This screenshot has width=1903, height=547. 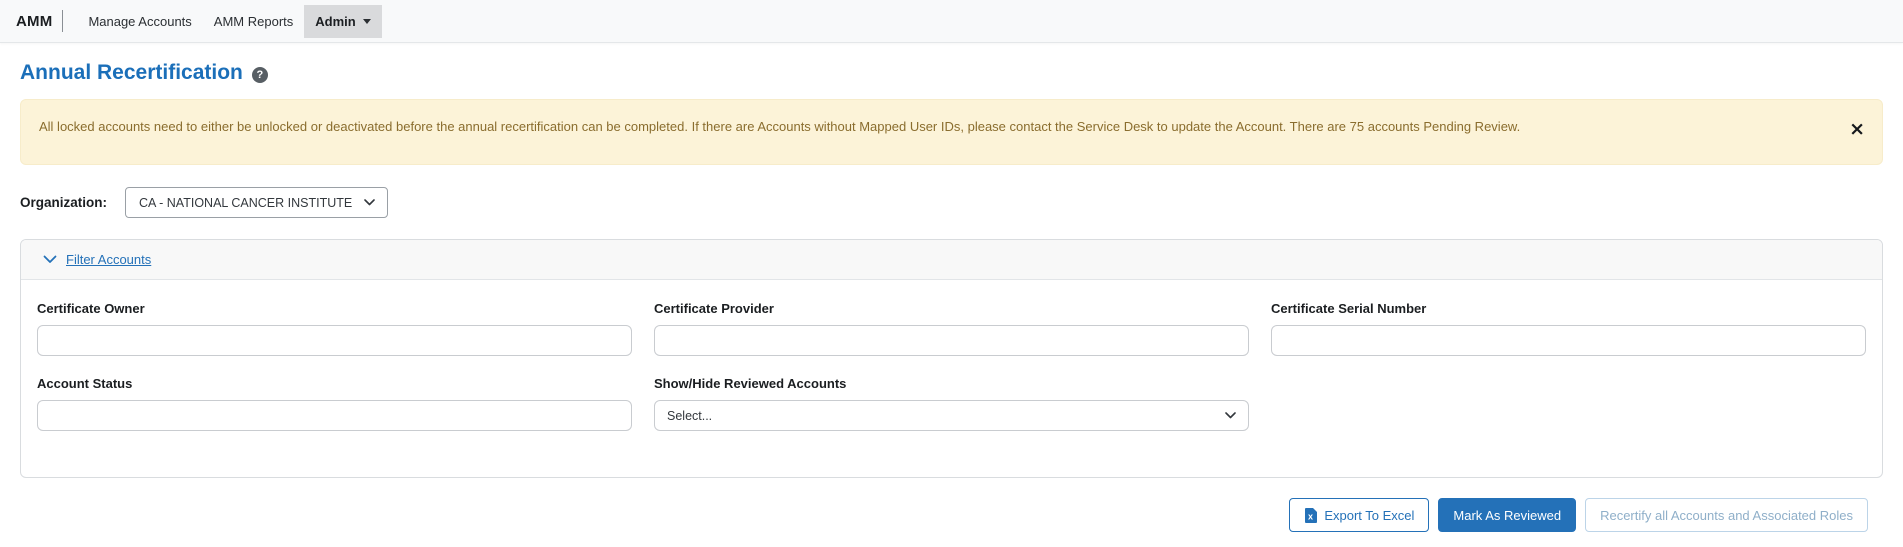 What do you see at coordinates (131, 72) in the screenshot?
I see `page-title: Annual Recertification` at bounding box center [131, 72].